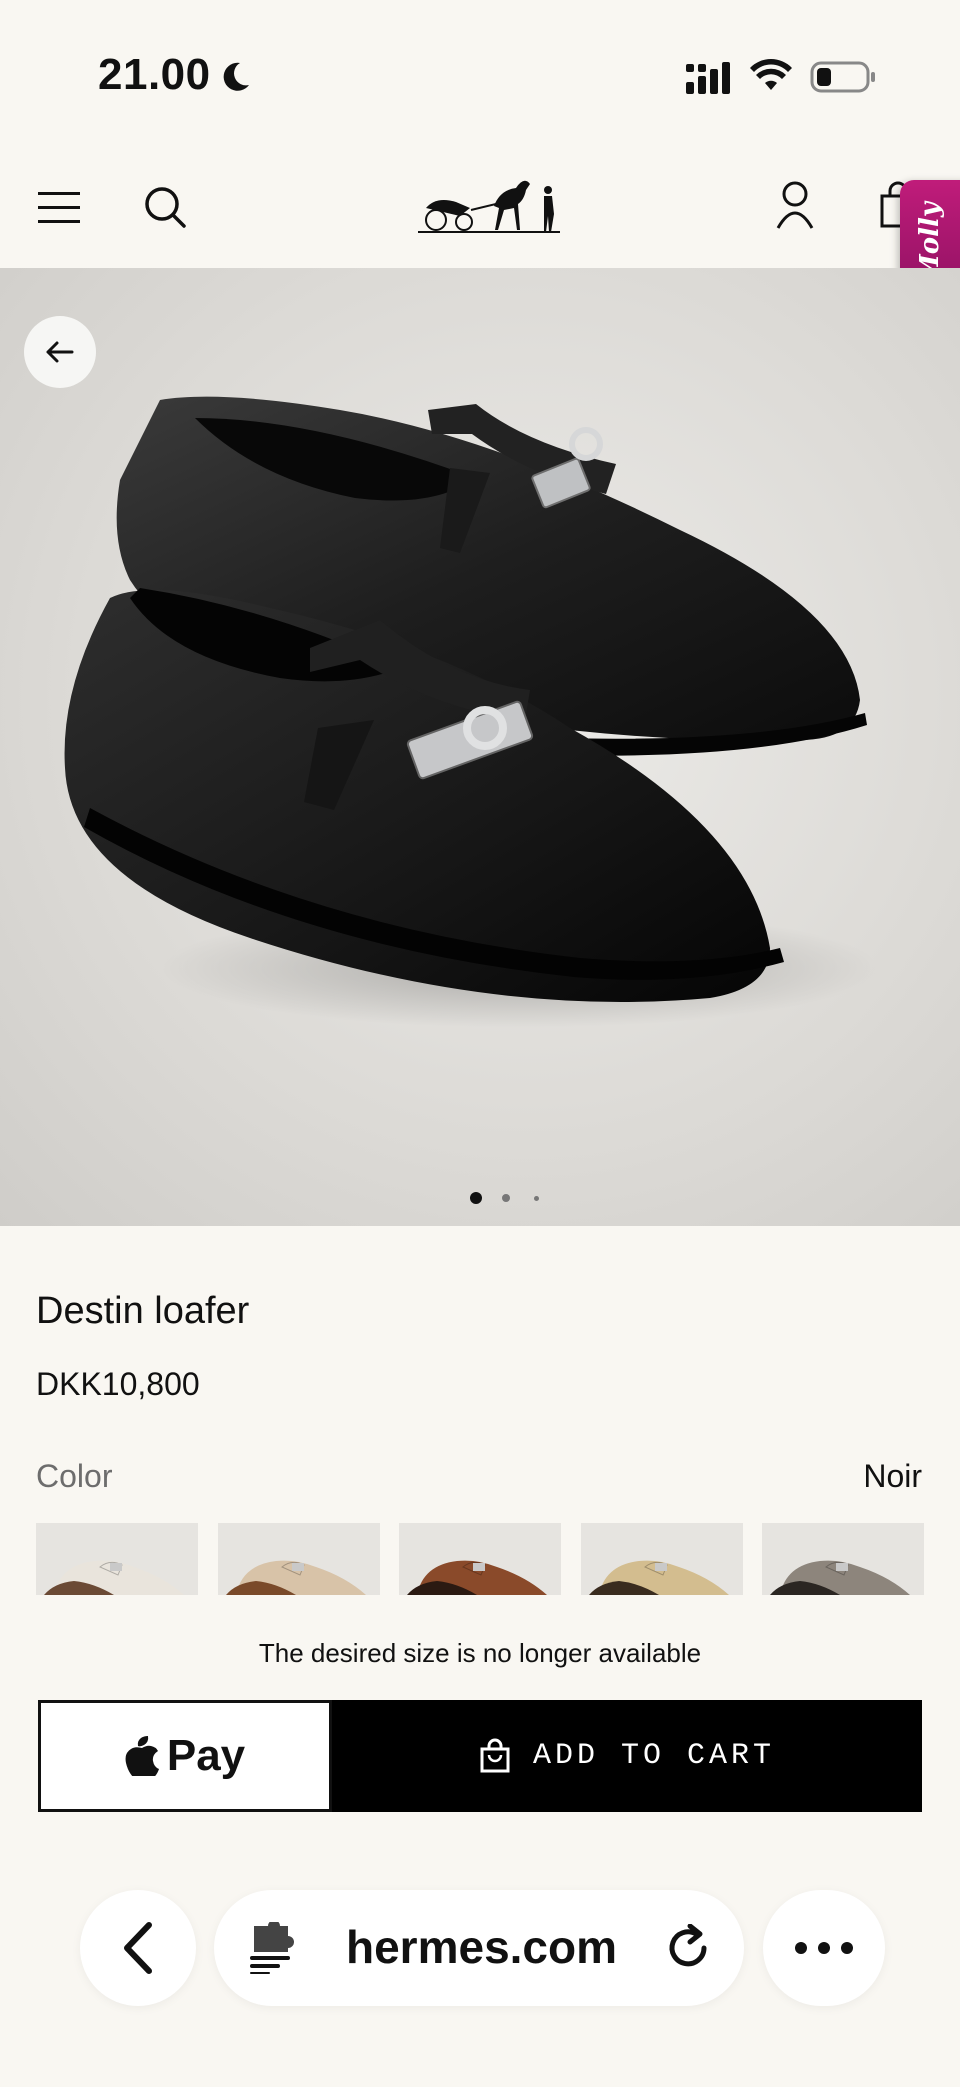 The image size is (960, 2087). Describe the element at coordinates (892, 1476) in the screenshot. I see `selected-color-value: Noir` at that location.